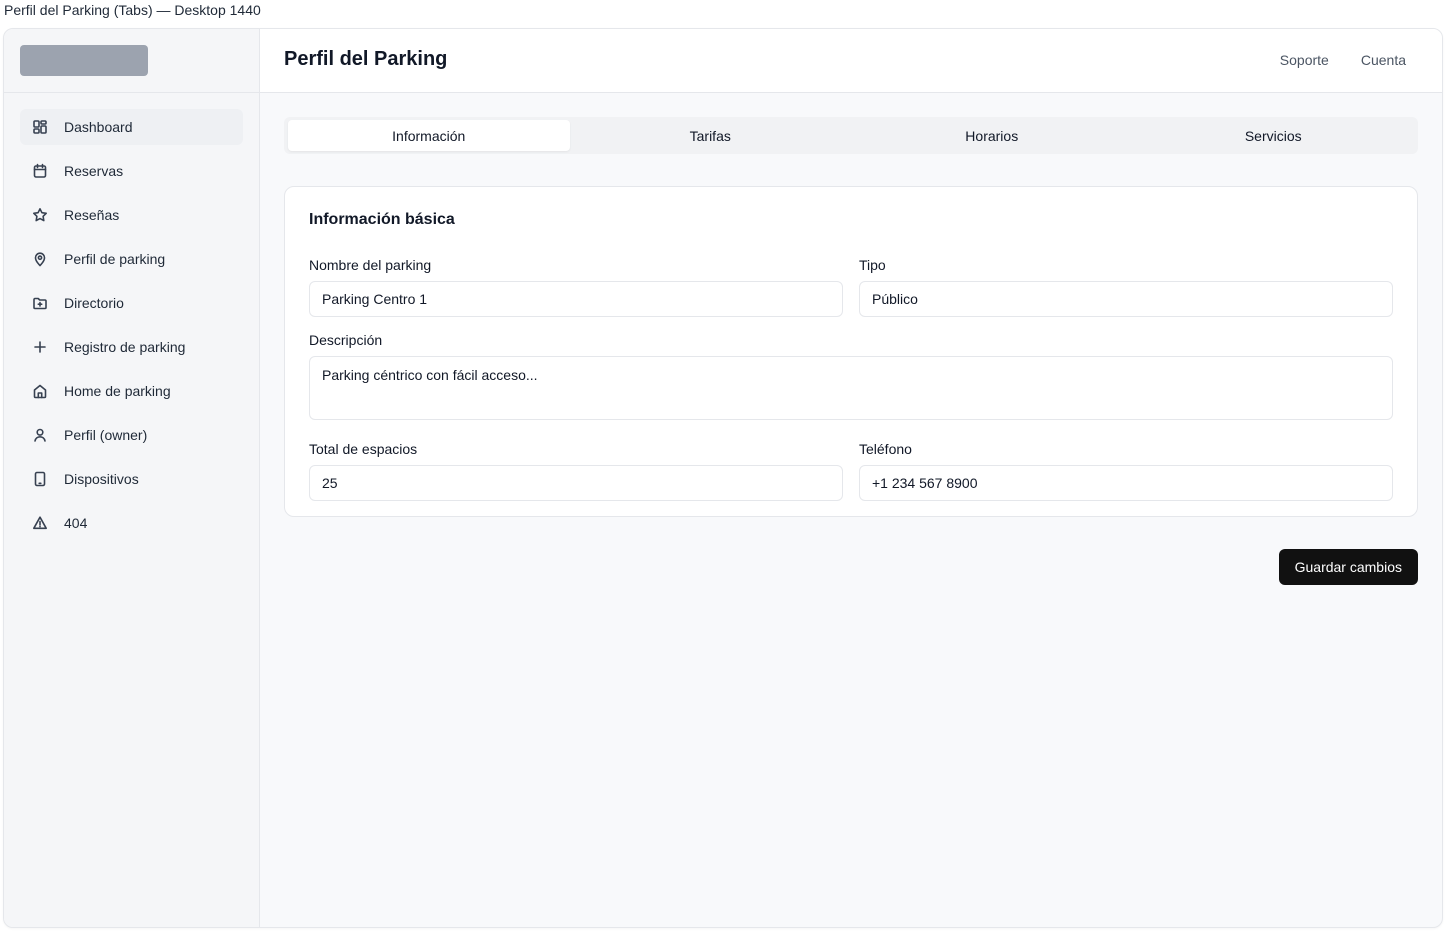  What do you see at coordinates (40, 347) in the screenshot?
I see `plus-icon` at bounding box center [40, 347].